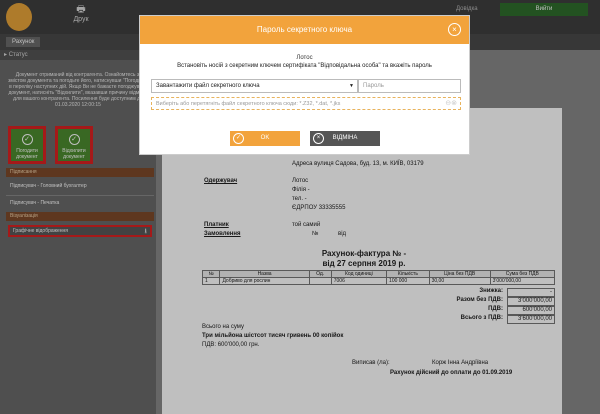  I want to click on chevron-down-icon: ▼, so click(351, 86).